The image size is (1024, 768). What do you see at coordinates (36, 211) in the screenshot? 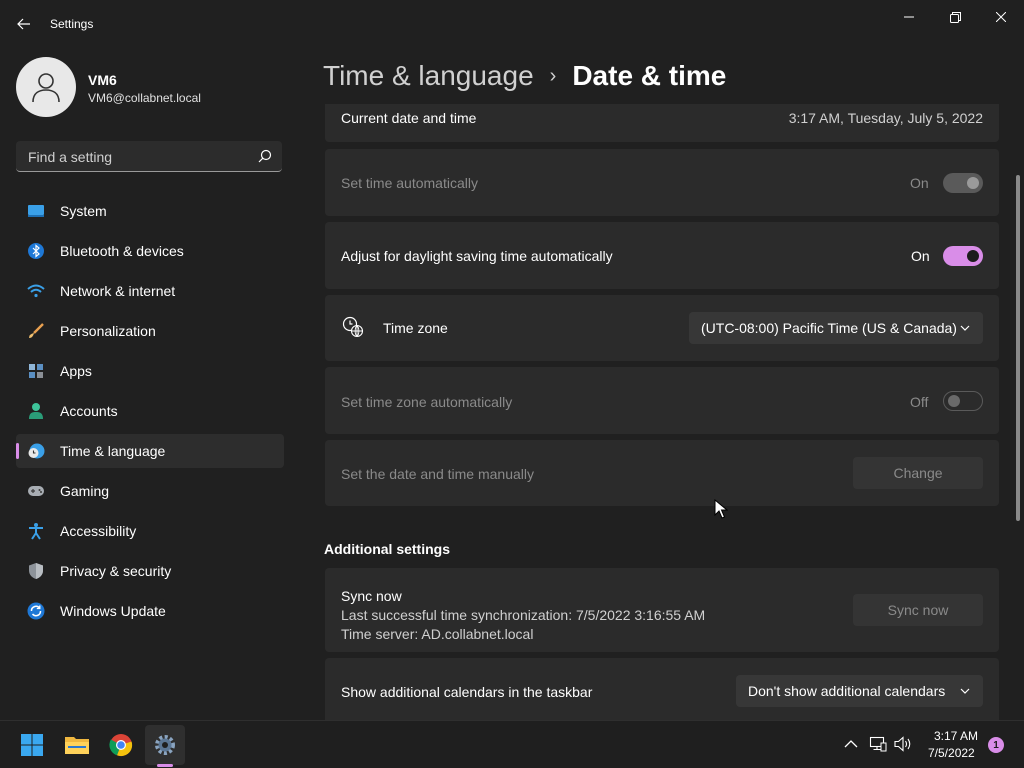
I see `monitor-icon` at bounding box center [36, 211].